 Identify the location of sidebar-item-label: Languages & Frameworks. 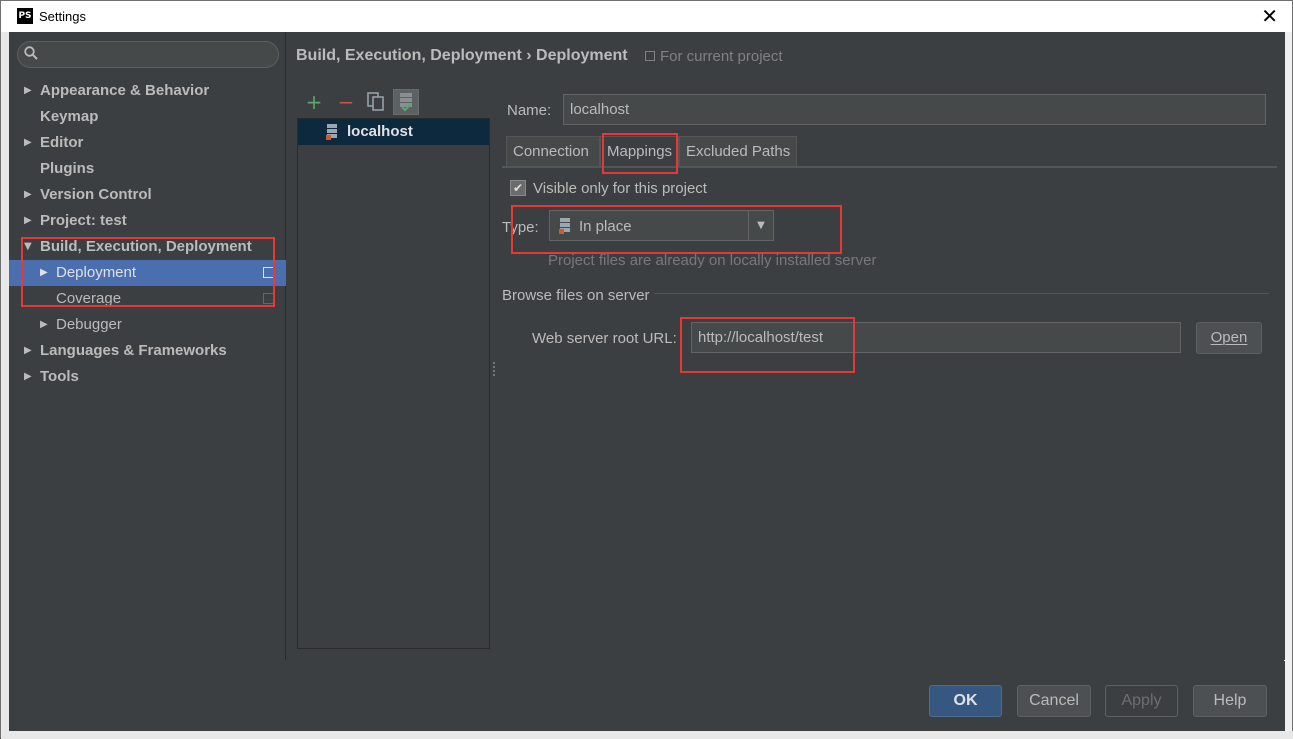
(133, 350).